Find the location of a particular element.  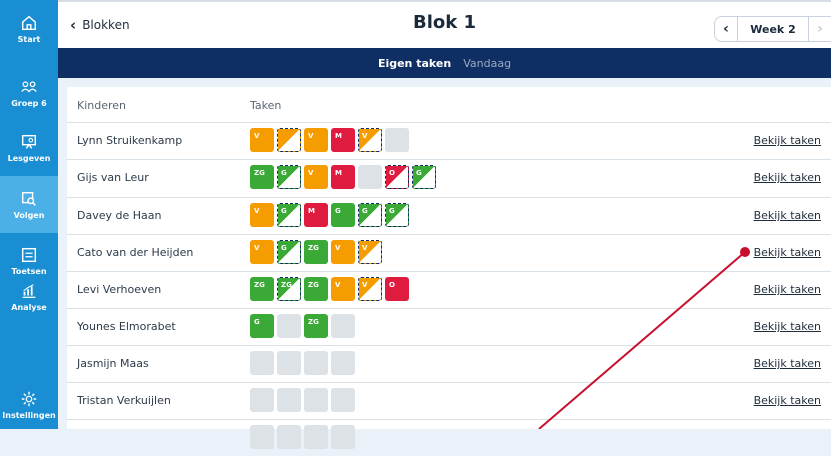

sidebar-item-groep: Groep 6 is located at coordinates (29, 92).